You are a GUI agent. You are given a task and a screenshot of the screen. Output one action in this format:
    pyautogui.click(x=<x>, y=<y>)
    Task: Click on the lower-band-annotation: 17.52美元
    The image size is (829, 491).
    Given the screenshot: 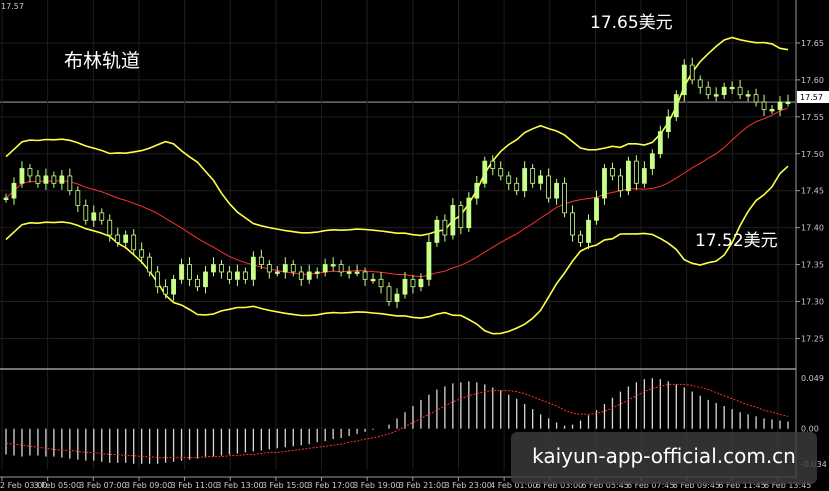 What is the action you would take?
    pyautogui.click(x=736, y=241)
    